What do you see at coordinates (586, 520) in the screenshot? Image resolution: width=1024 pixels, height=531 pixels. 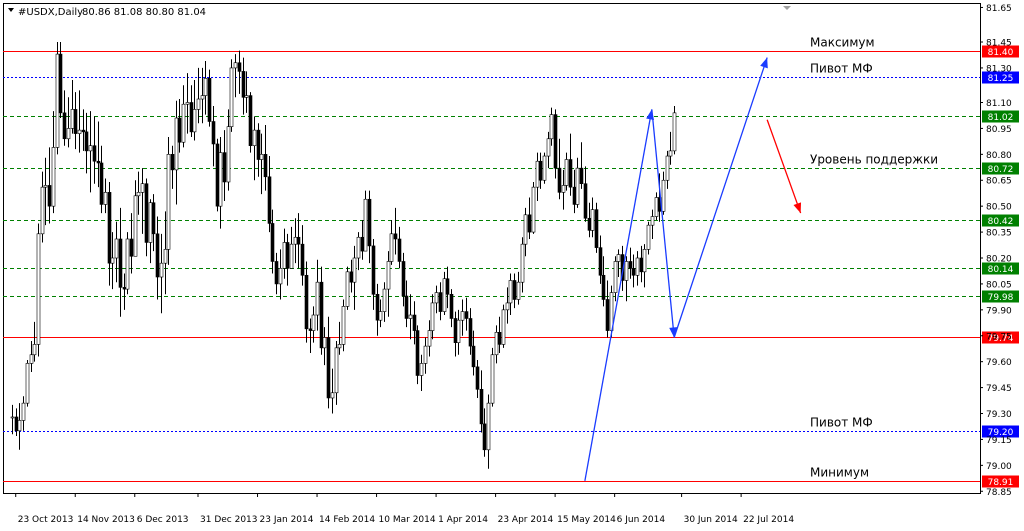 I see `x-tick-label: 15 May 2014` at bounding box center [586, 520].